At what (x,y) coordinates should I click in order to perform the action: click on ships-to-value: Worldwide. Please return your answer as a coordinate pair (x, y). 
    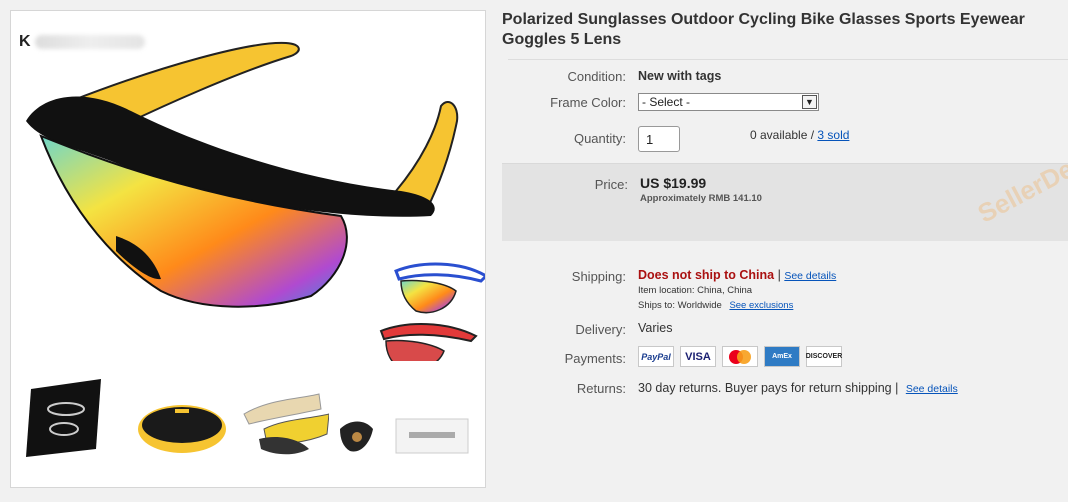
    Looking at the image, I should click on (699, 305).